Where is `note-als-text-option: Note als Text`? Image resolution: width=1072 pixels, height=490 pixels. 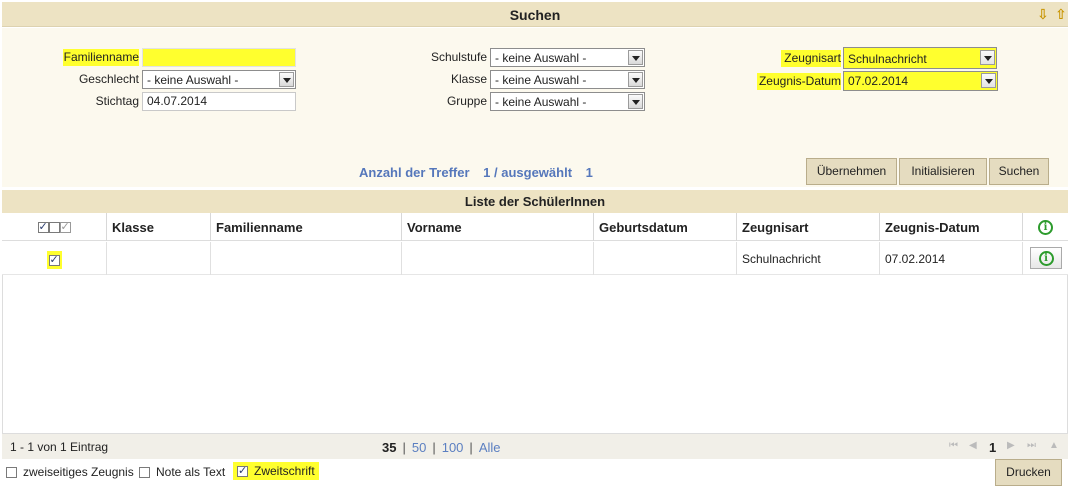 note-als-text-option: Note als Text is located at coordinates (182, 472).